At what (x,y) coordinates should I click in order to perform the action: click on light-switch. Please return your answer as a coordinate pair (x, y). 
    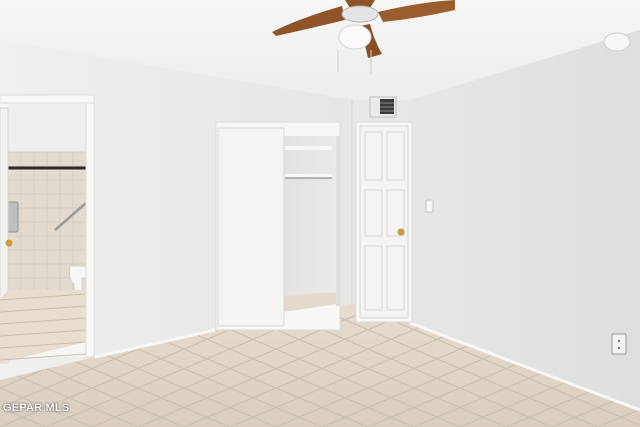
    Looking at the image, I should click on (429, 206).